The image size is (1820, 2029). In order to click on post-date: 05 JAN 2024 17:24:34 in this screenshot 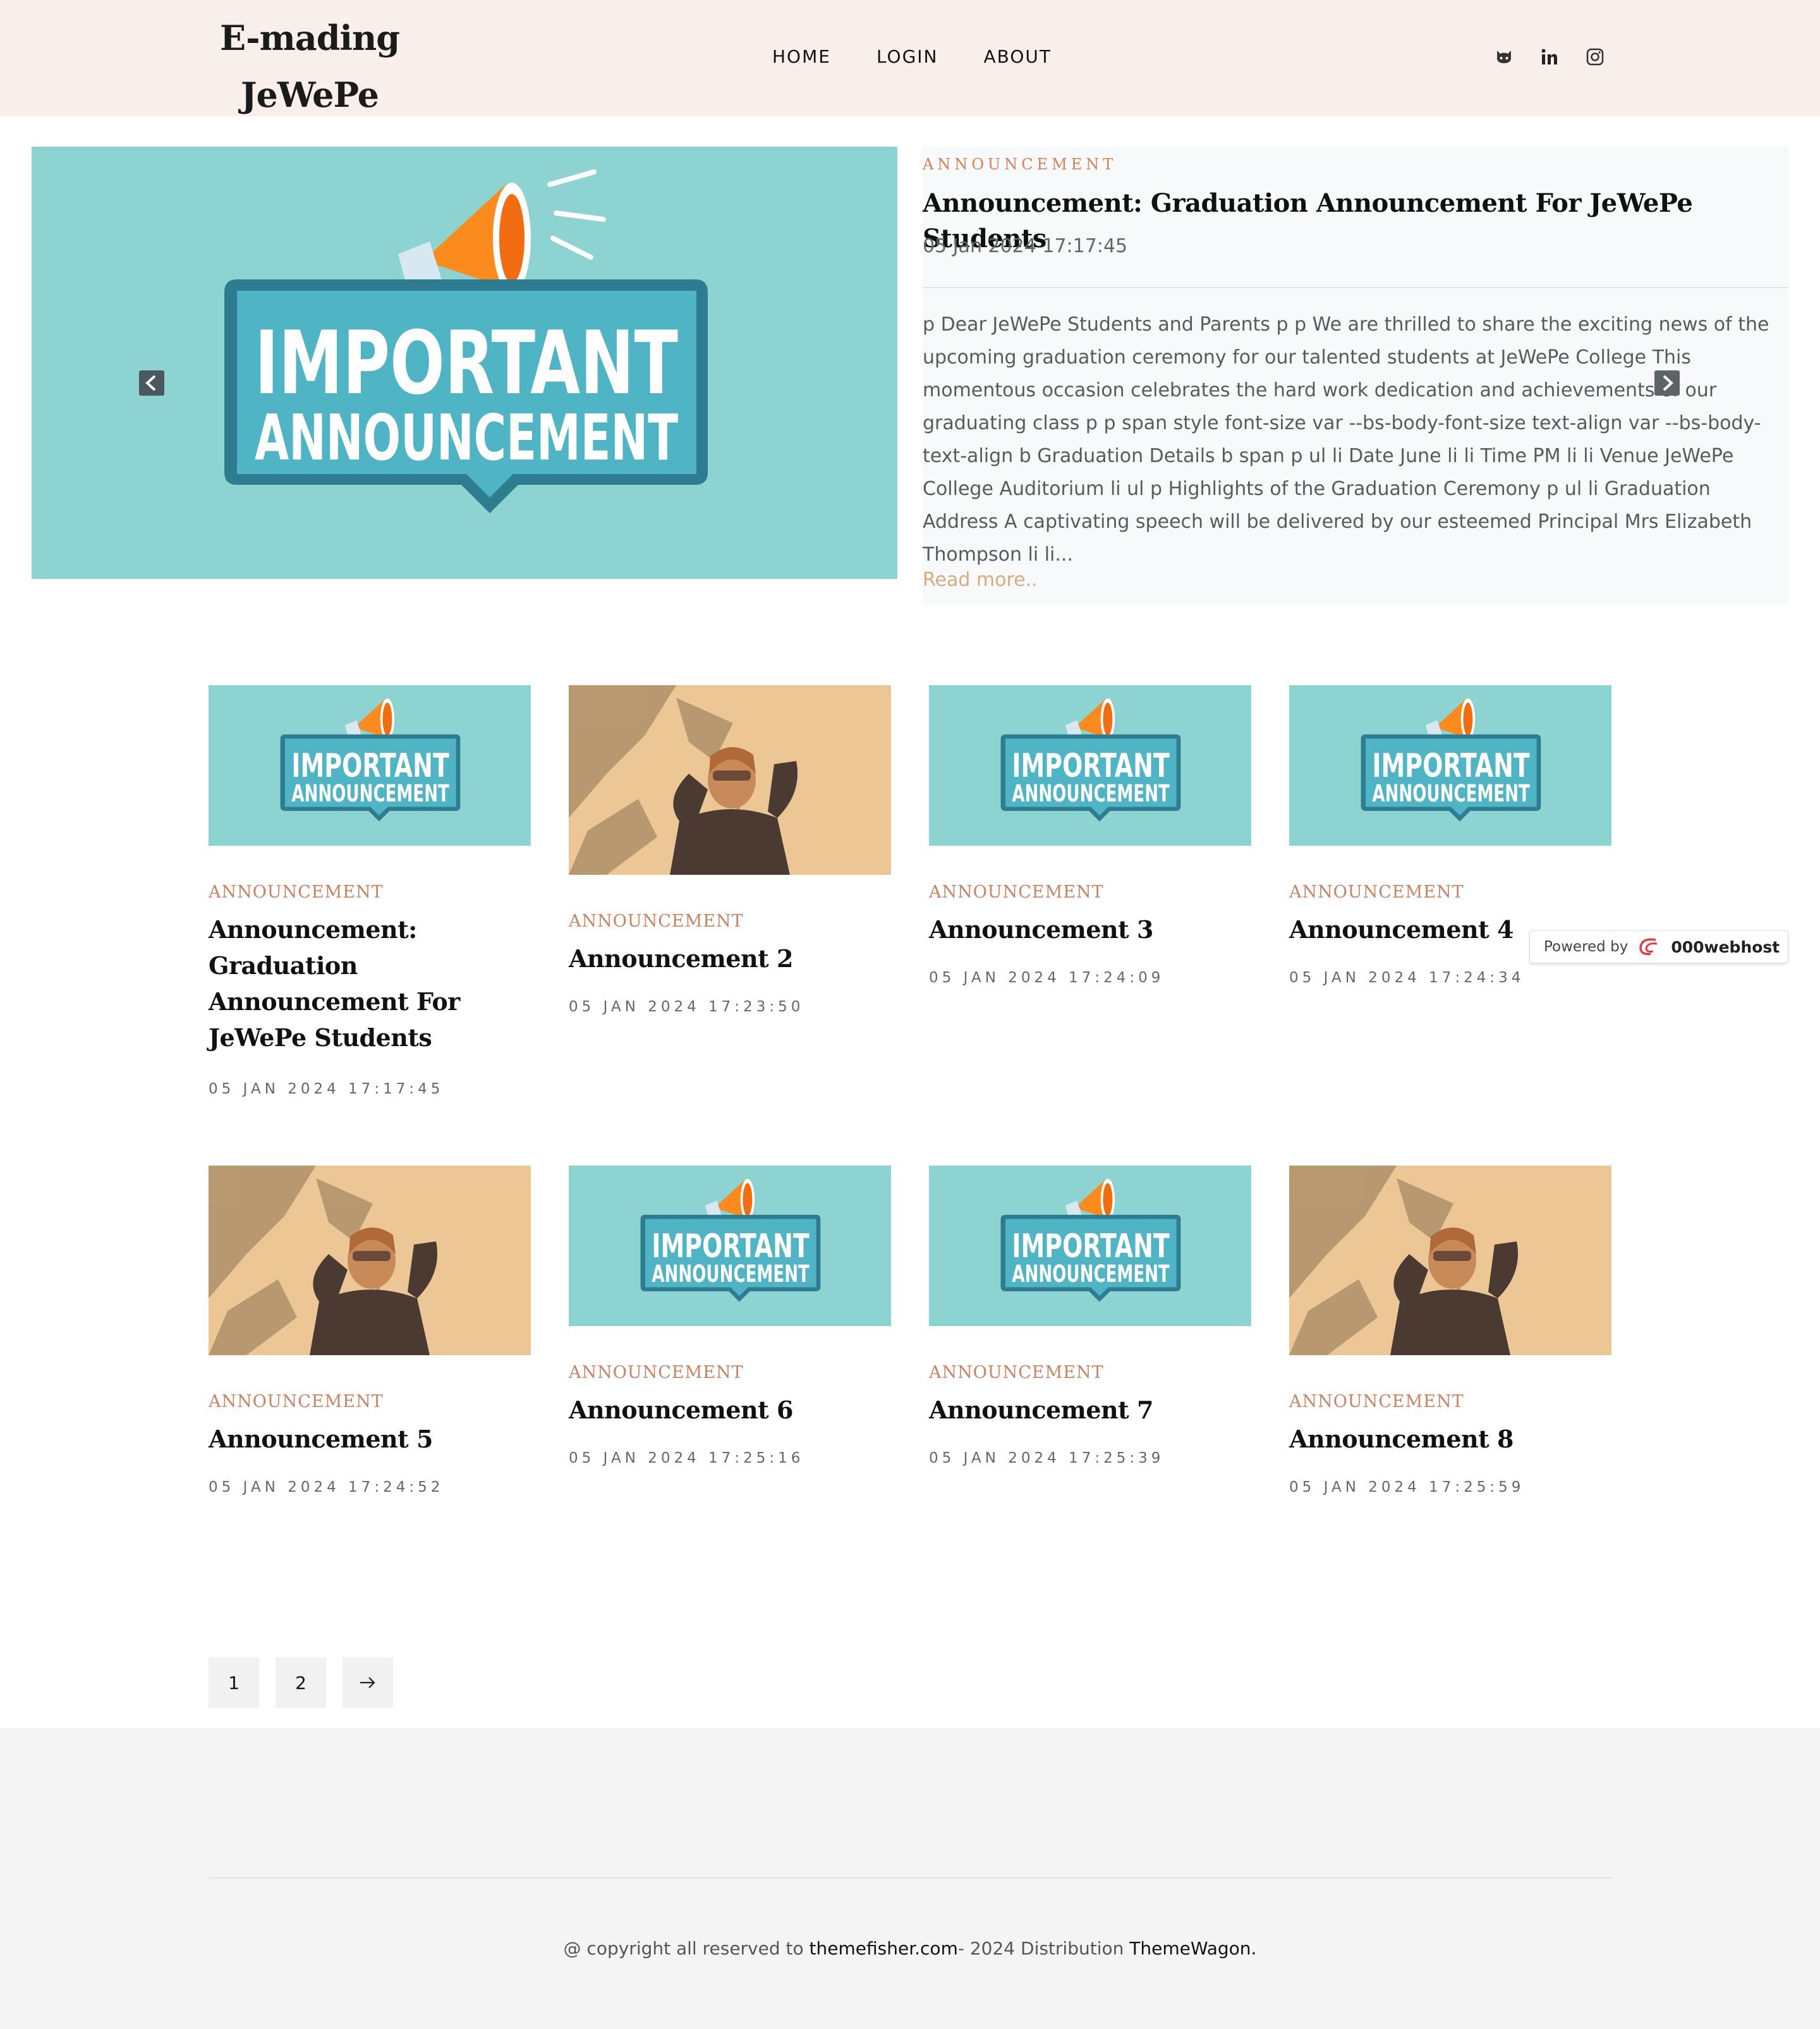, I will do `click(1407, 978)`.